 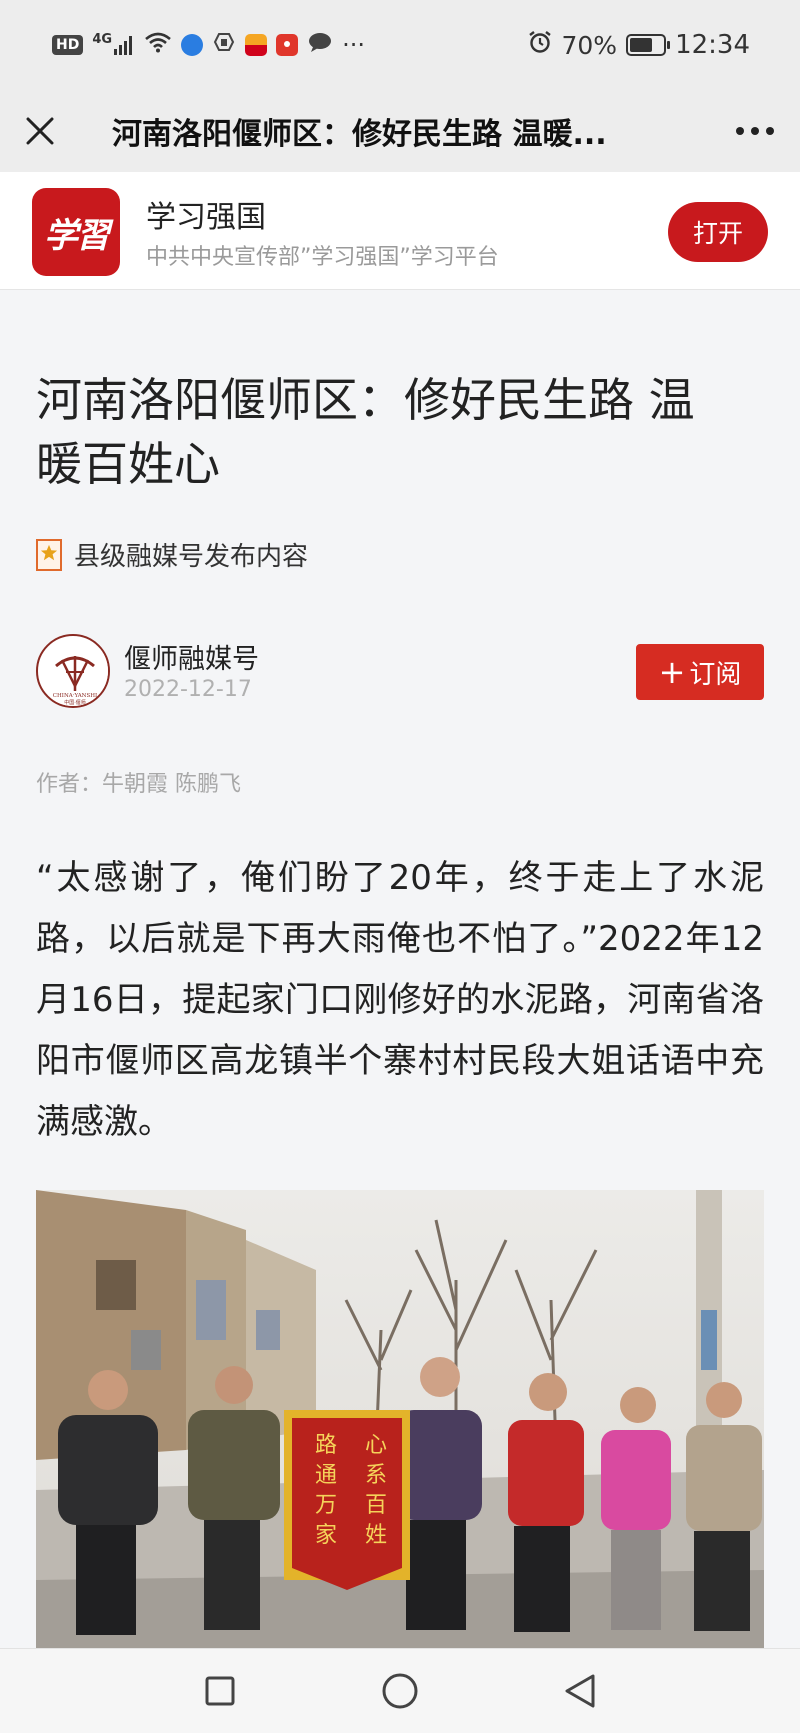 What do you see at coordinates (208, 45) in the screenshot?
I see `status-left: HD 4G ···` at bounding box center [208, 45].